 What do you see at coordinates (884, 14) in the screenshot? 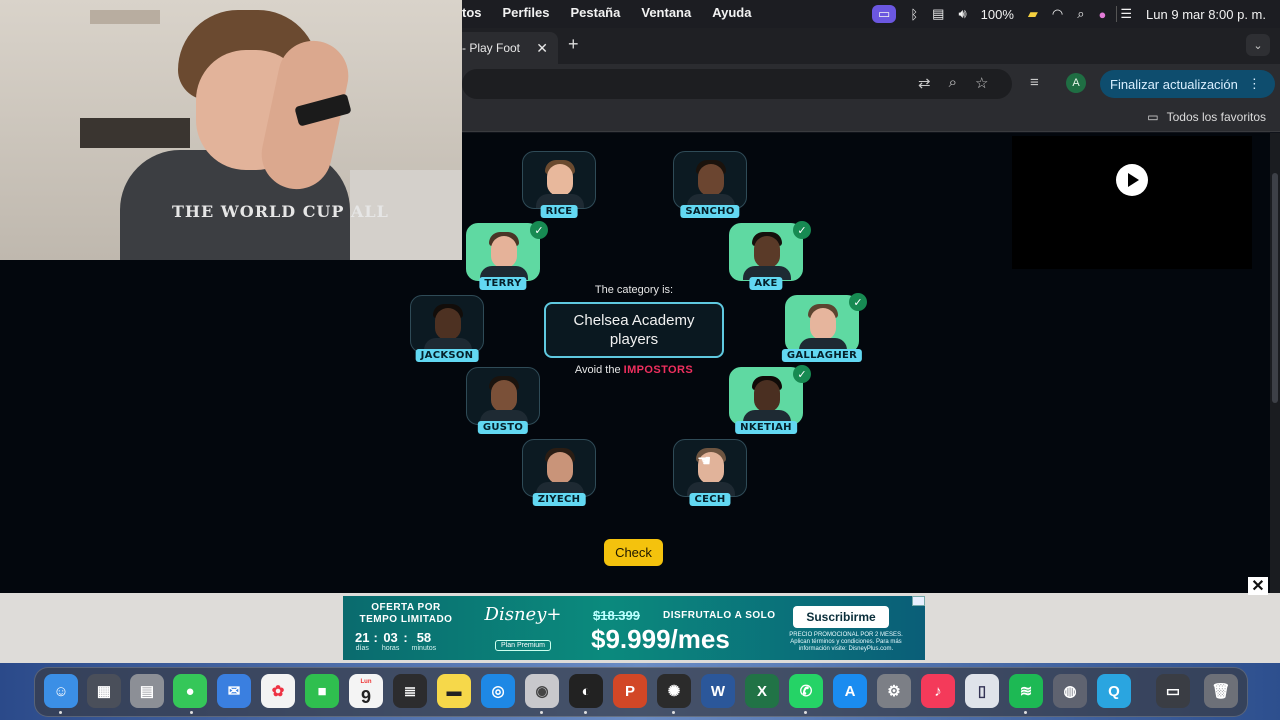
I see `screen-record-icon: ▭` at bounding box center [884, 14].